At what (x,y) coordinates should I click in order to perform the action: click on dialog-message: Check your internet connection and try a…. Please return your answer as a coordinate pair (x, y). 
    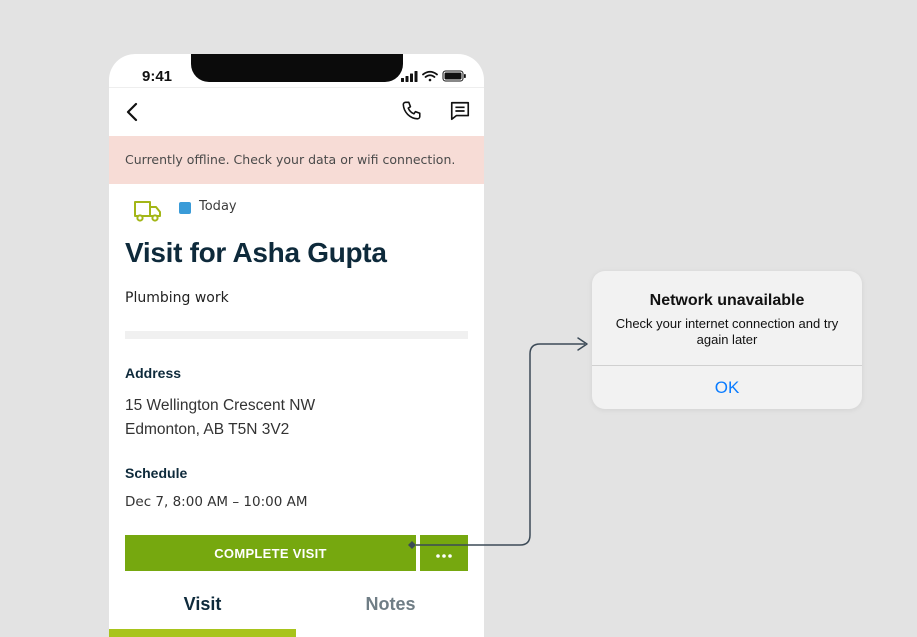
    Looking at the image, I should click on (727, 331).